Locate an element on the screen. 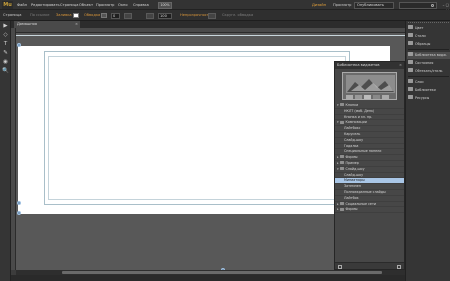 This screenshot has width=450, height=281. scrollbar-thumb is located at coordinates (222, 272).